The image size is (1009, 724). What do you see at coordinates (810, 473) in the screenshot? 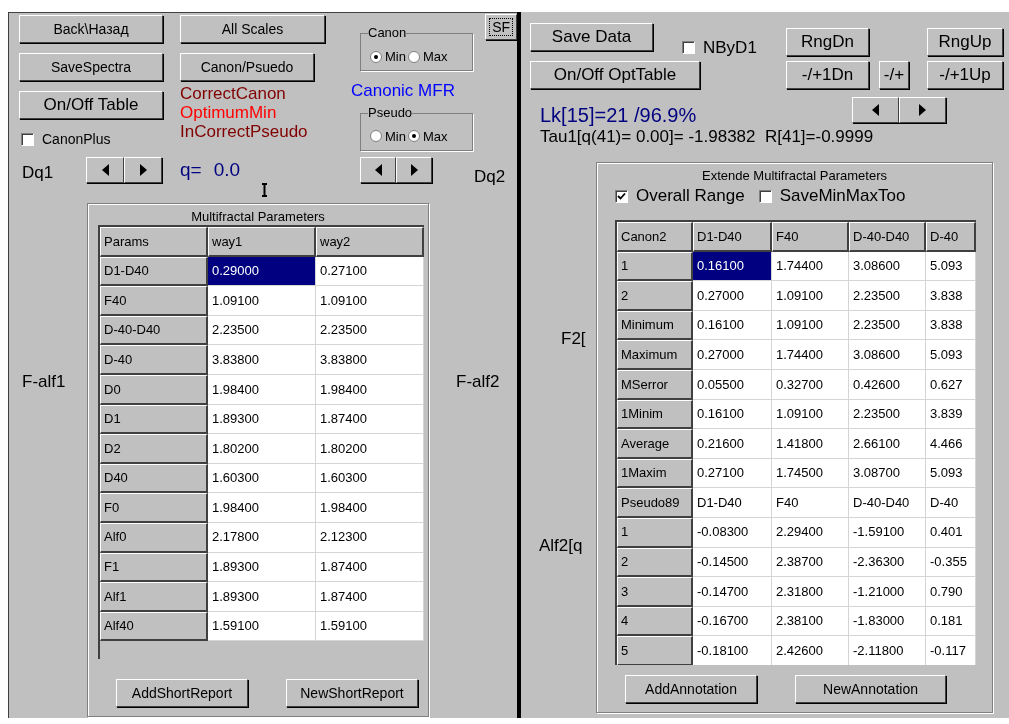
I see `table-cell: 1.74500` at bounding box center [810, 473].